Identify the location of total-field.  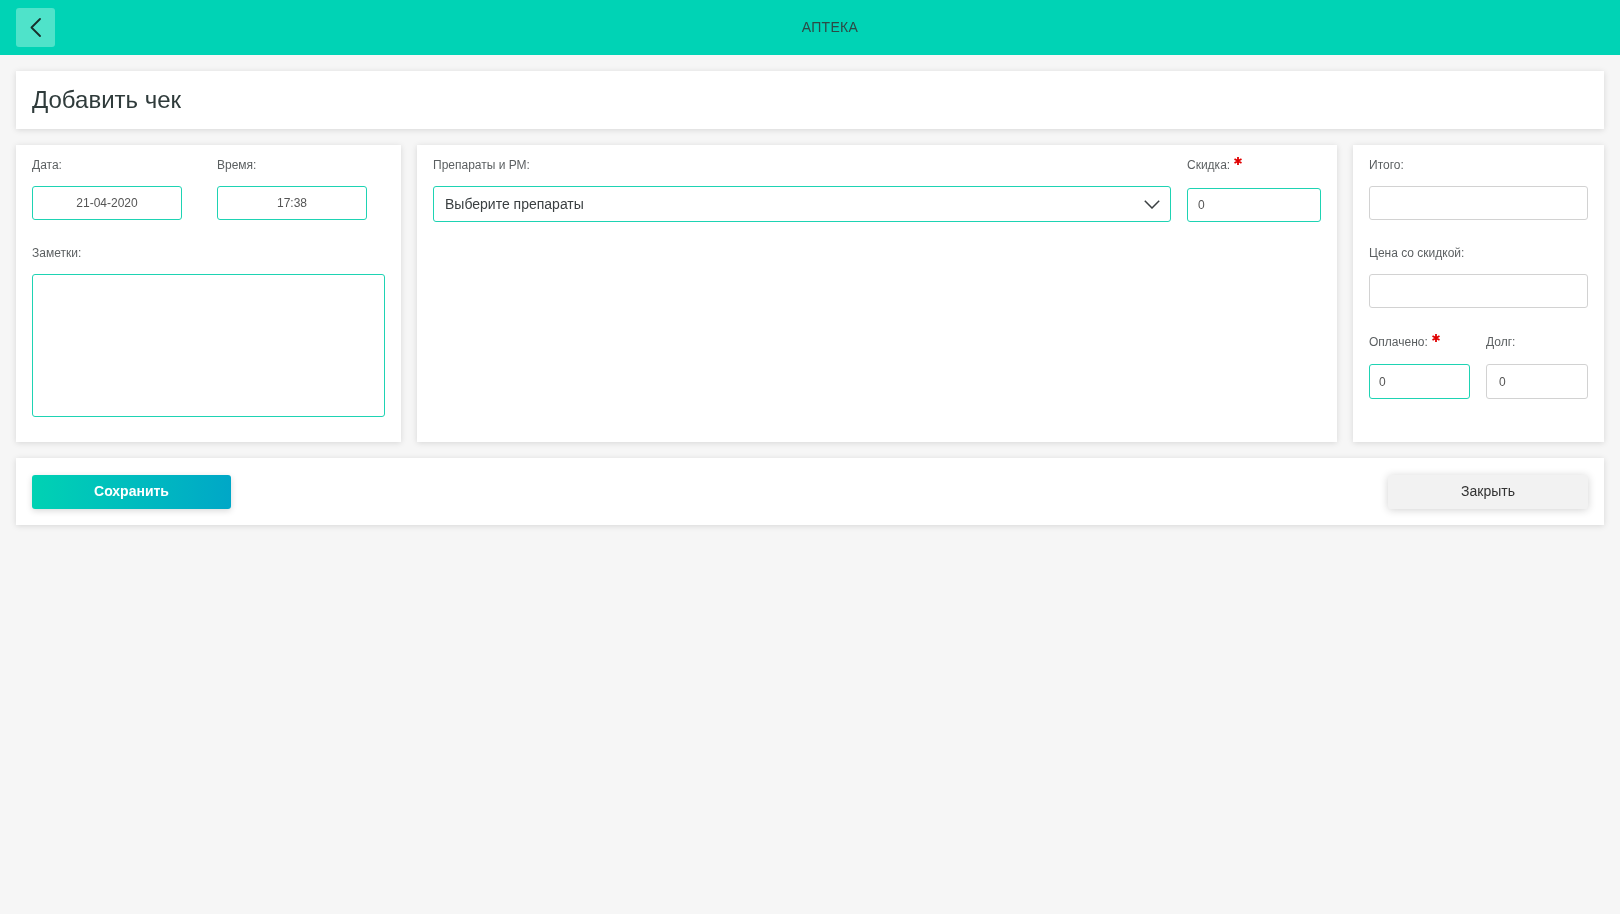
(1478, 203).